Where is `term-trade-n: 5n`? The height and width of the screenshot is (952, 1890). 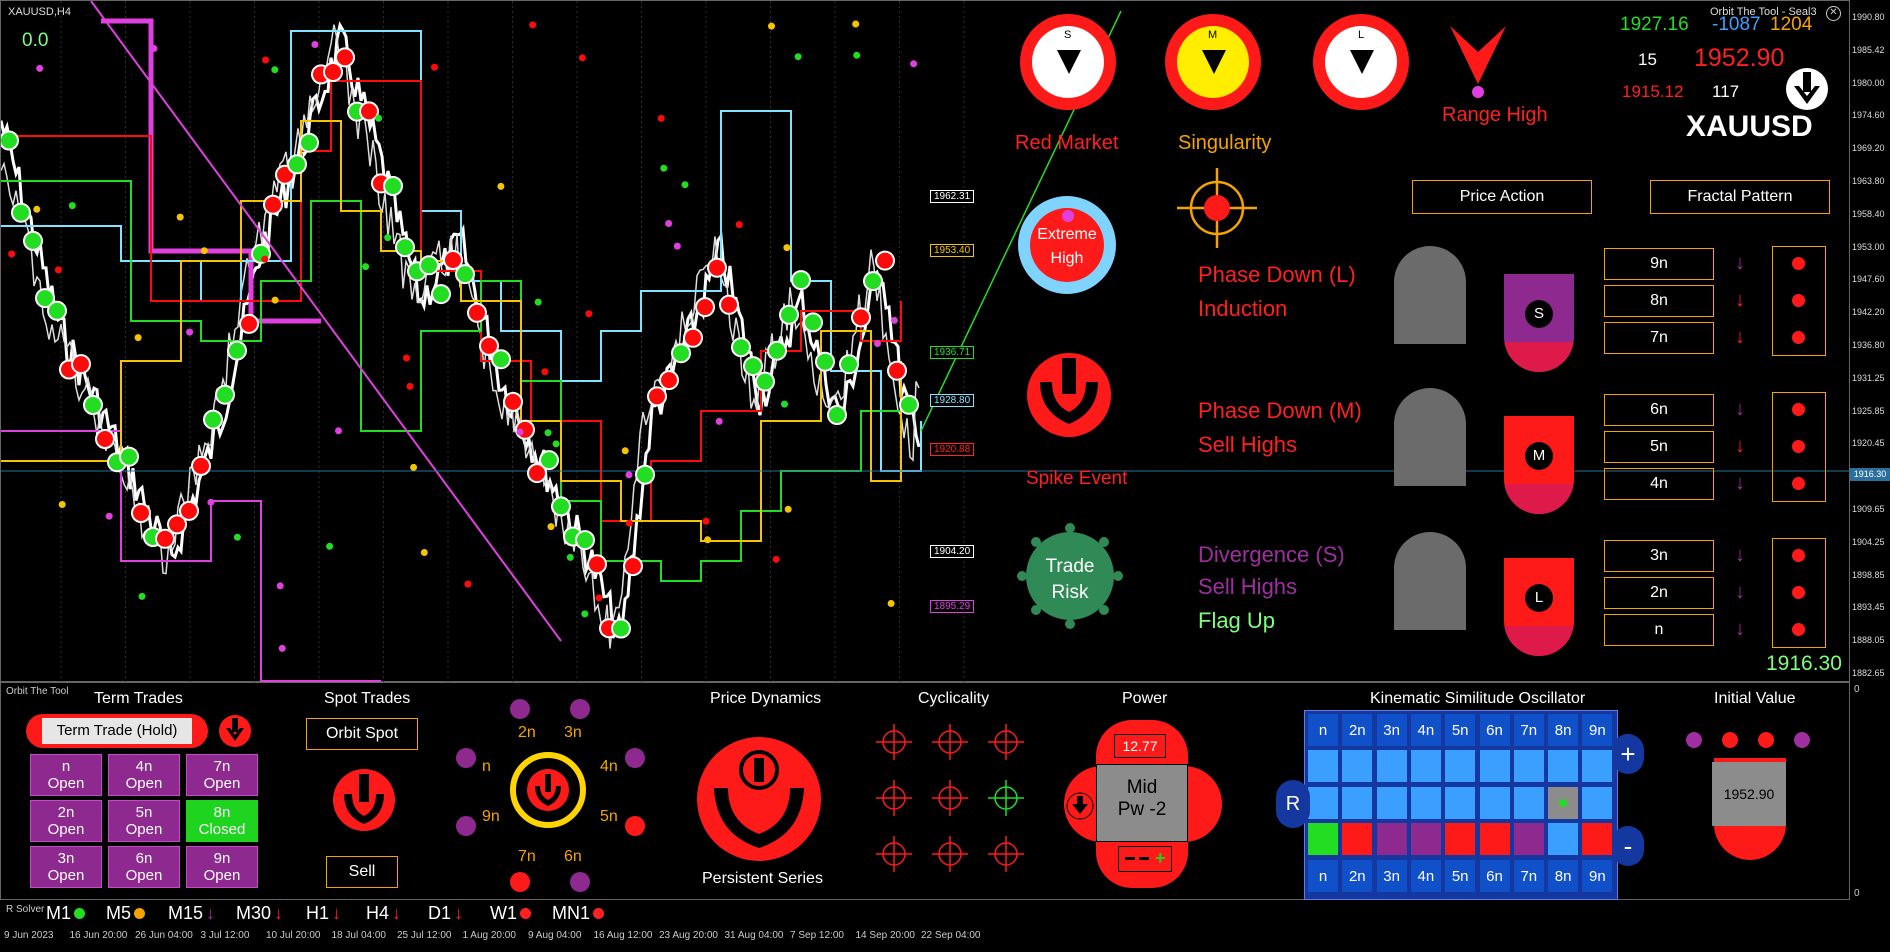
term-trade-n: 5n is located at coordinates (144, 812).